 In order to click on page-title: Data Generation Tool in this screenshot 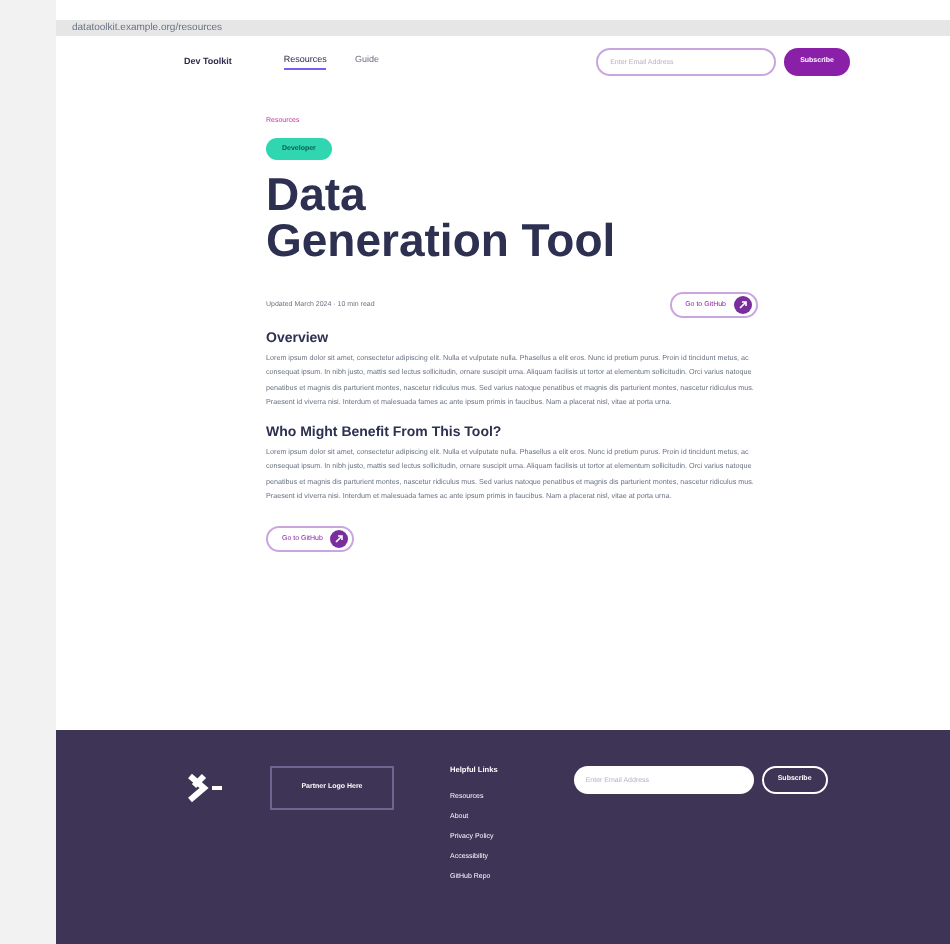, I will do `click(442, 217)`.